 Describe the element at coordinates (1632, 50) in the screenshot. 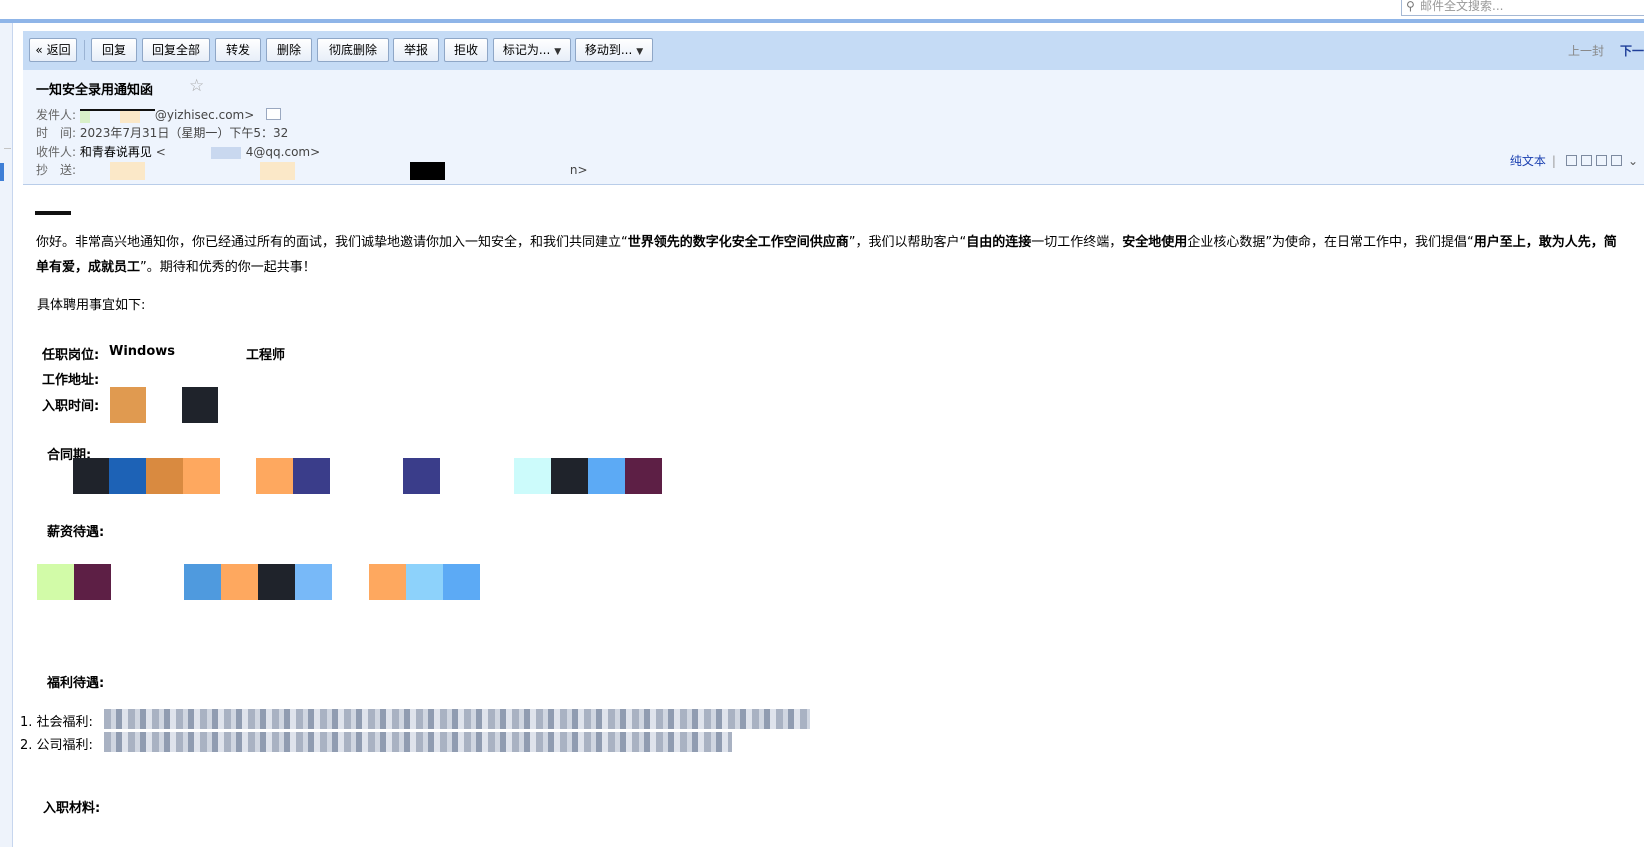

I see `next-mail-link: 下一封` at that location.